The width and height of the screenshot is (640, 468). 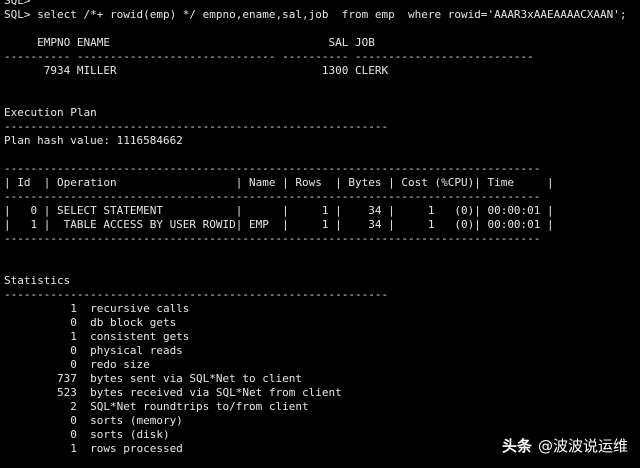 I want to click on statistic-row: 0 db block gets, so click(x=90, y=322).